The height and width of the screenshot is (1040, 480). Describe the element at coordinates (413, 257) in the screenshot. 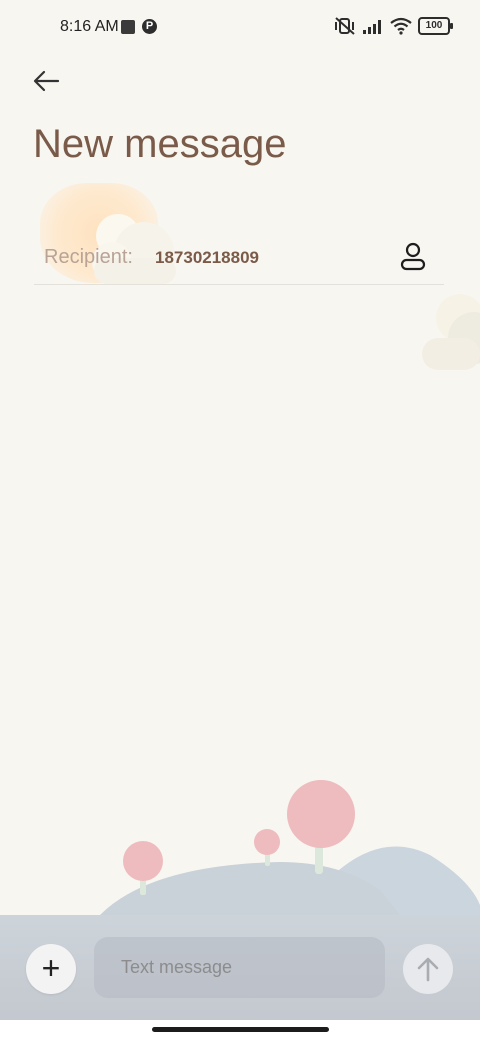

I see `contact-person-icon` at that location.